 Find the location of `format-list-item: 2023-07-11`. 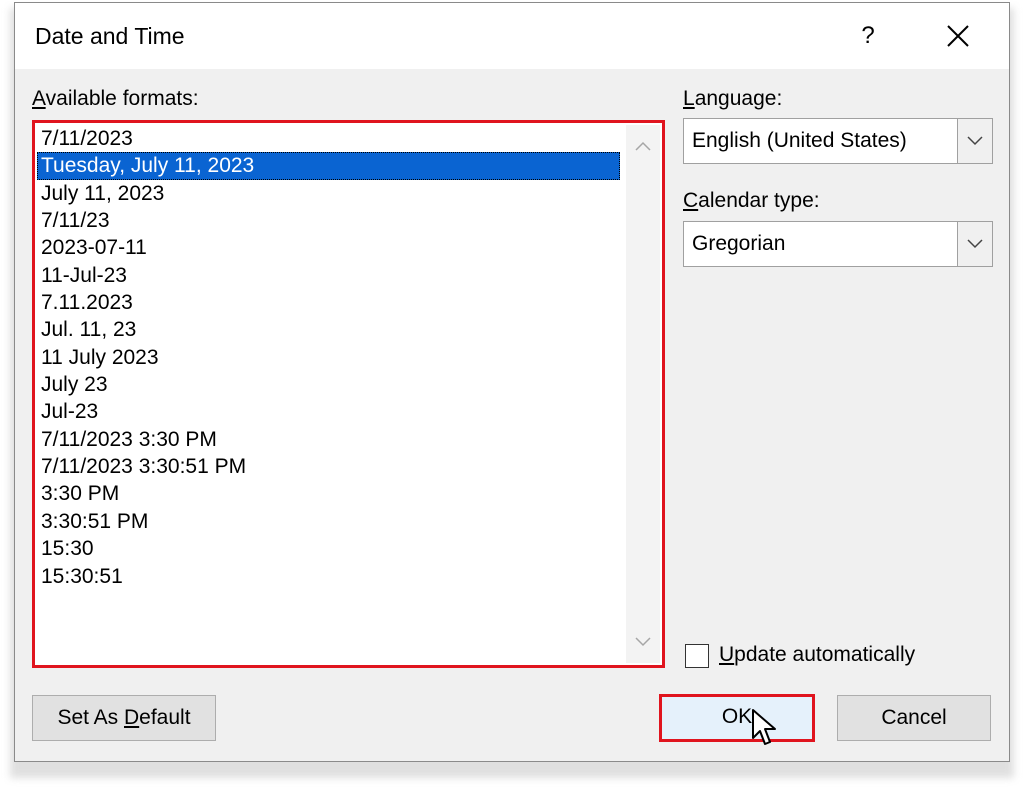

format-list-item: 2023-07-11 is located at coordinates (328, 247).